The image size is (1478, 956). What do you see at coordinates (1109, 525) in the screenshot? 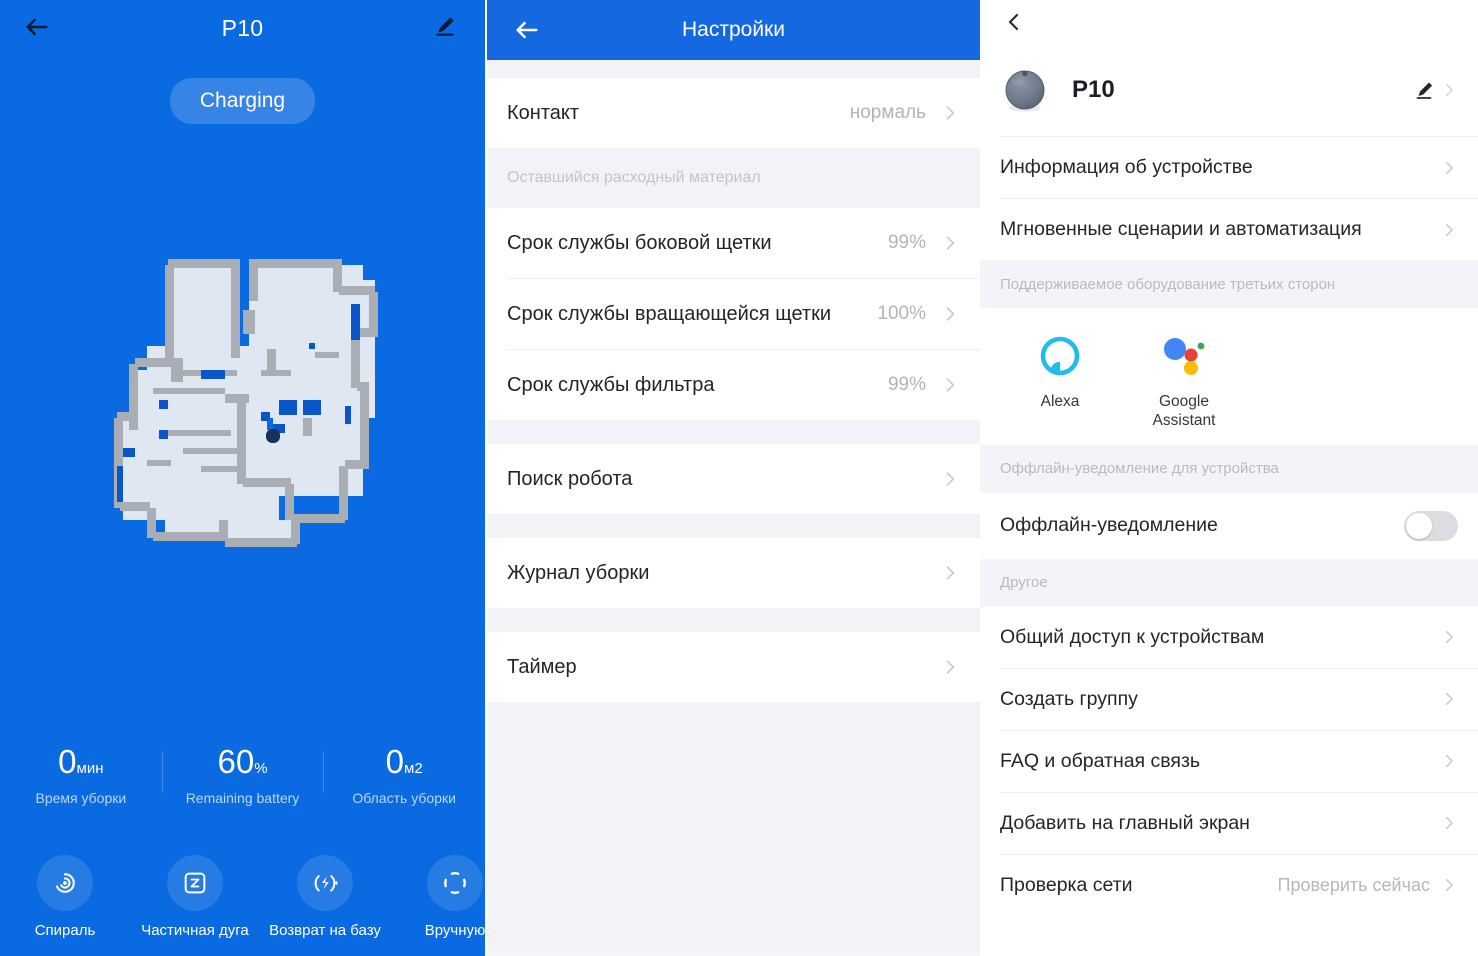
I see `row-label: Оффлайн-уведомление` at bounding box center [1109, 525].